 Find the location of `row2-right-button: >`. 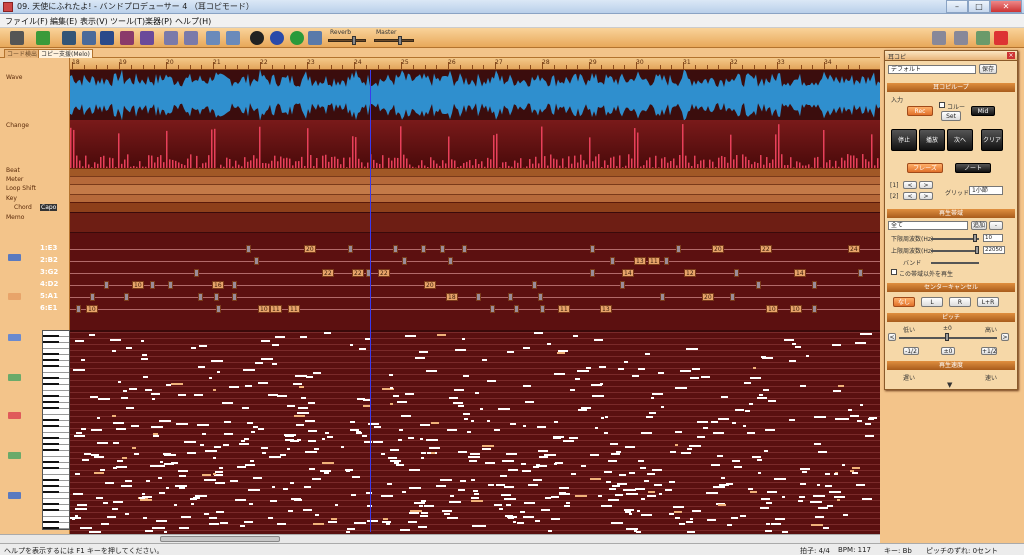

row2-right-button: > is located at coordinates (926, 196).